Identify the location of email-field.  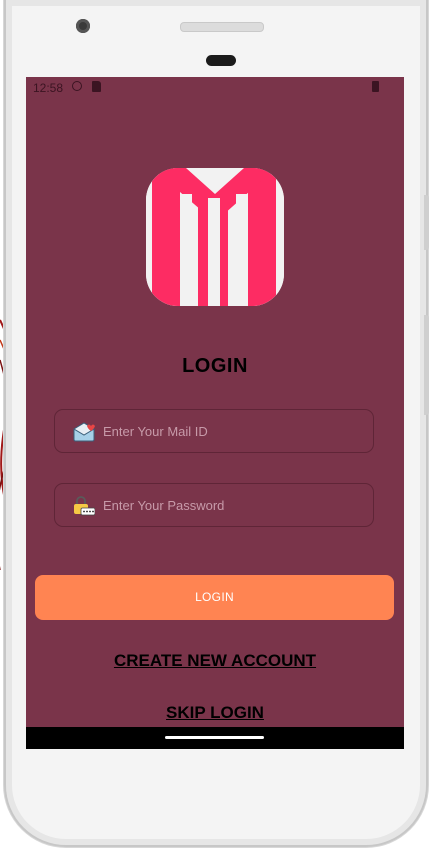
(214, 431).